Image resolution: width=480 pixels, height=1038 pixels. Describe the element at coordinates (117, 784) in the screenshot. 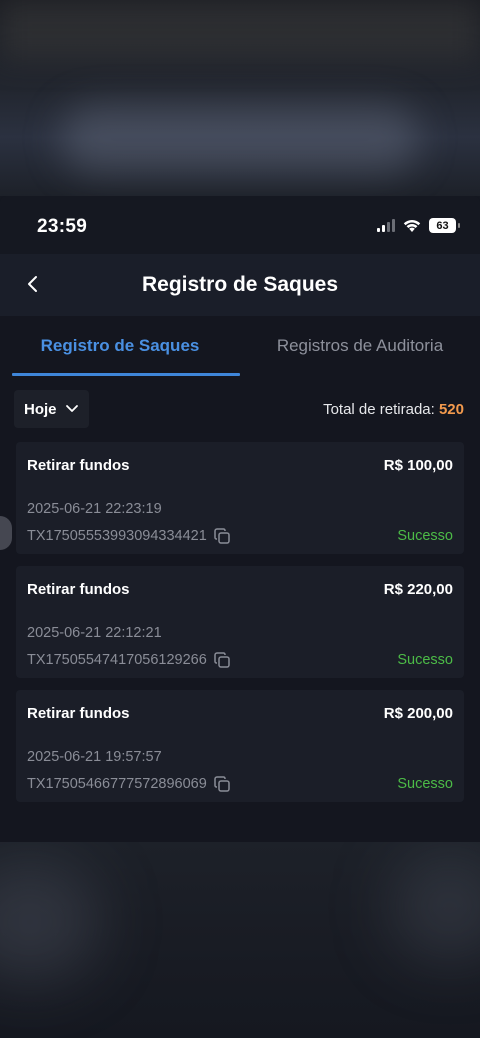

I see `tx-id-text: TX17505466777572896069` at that location.